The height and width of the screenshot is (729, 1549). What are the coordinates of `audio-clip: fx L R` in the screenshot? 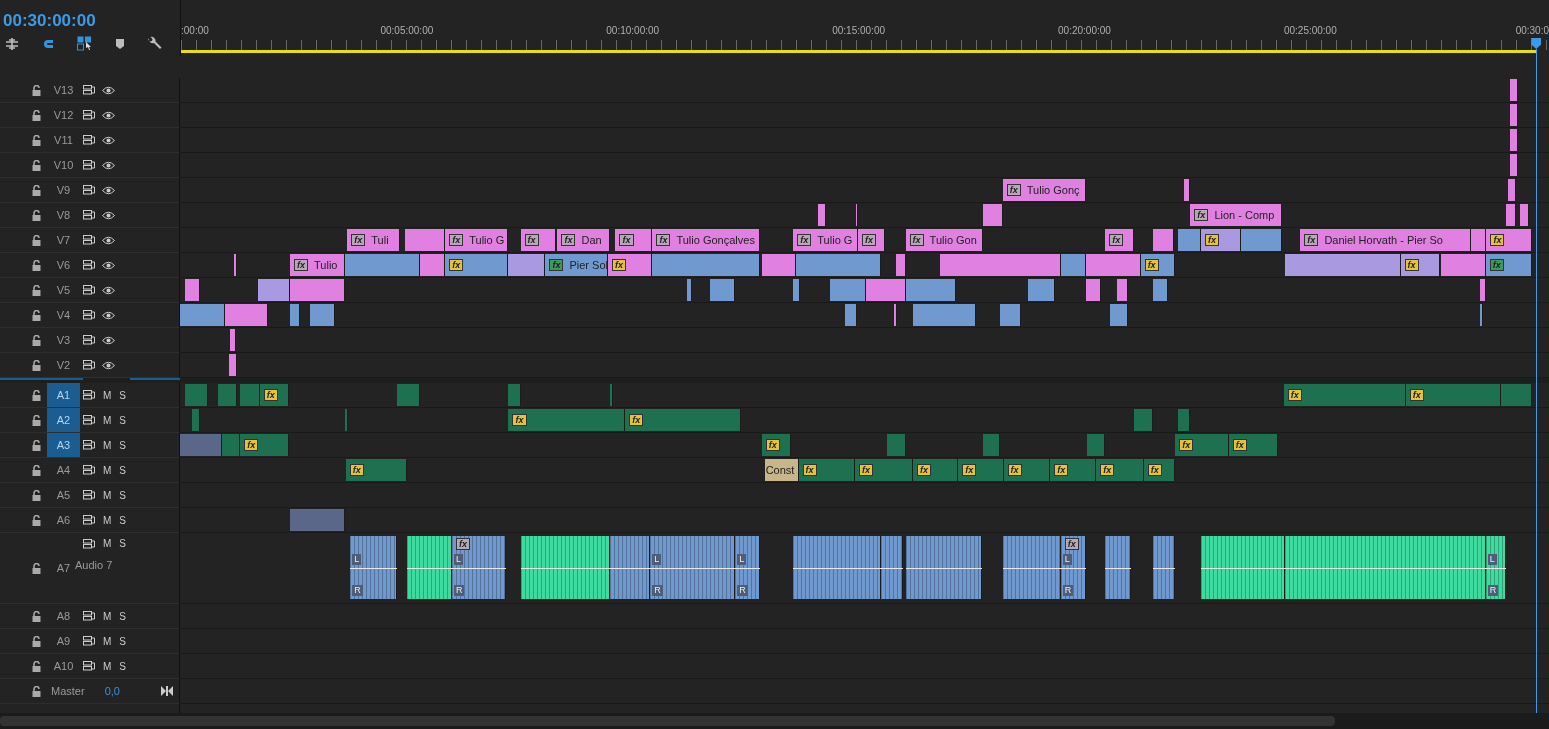 It's located at (479, 567).